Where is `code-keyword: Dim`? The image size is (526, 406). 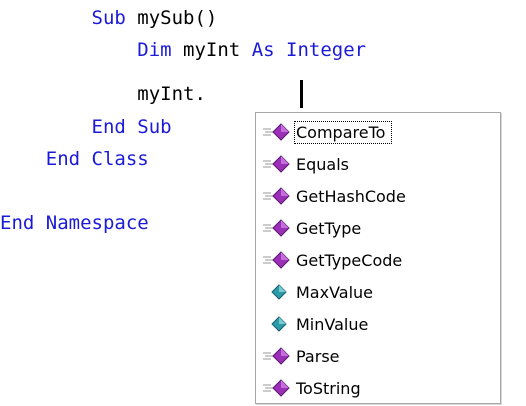
code-keyword: Dim is located at coordinates (154, 50).